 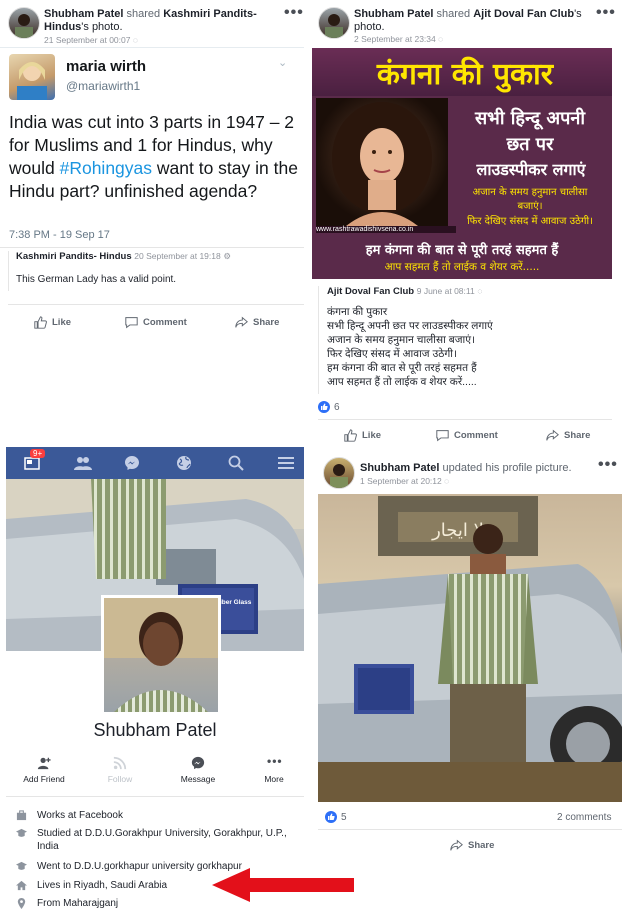 I want to click on post1-timestamp: 21 September at 00:07 ◌, so click(x=91, y=40).